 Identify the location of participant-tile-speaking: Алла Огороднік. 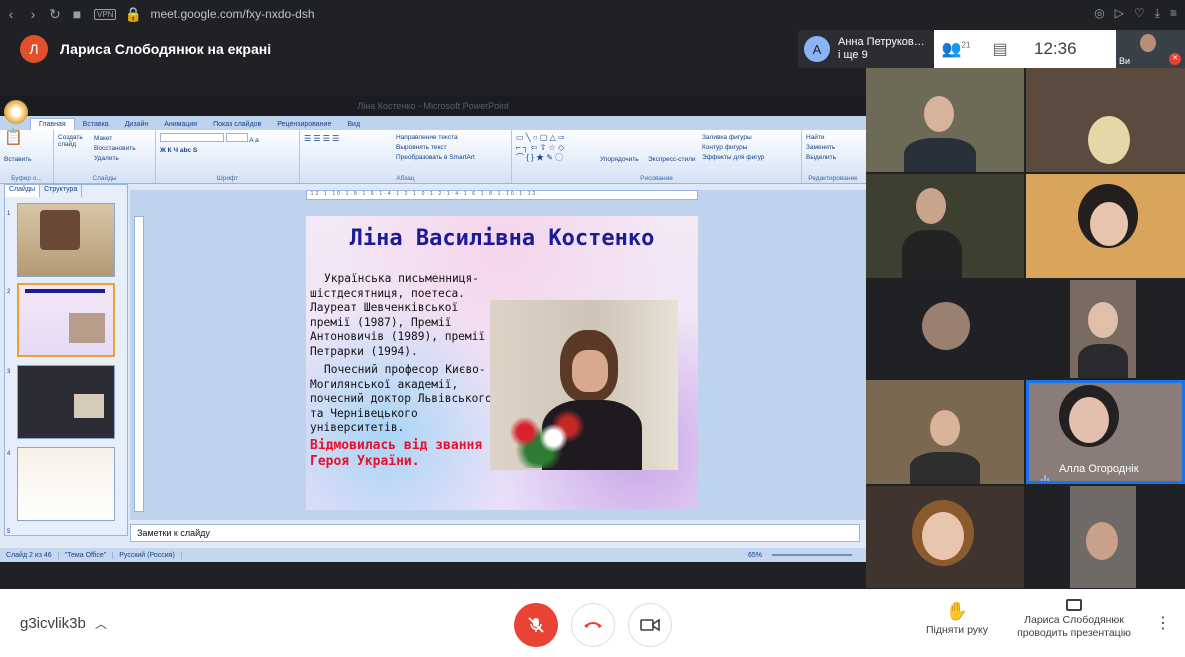
(1105, 432).